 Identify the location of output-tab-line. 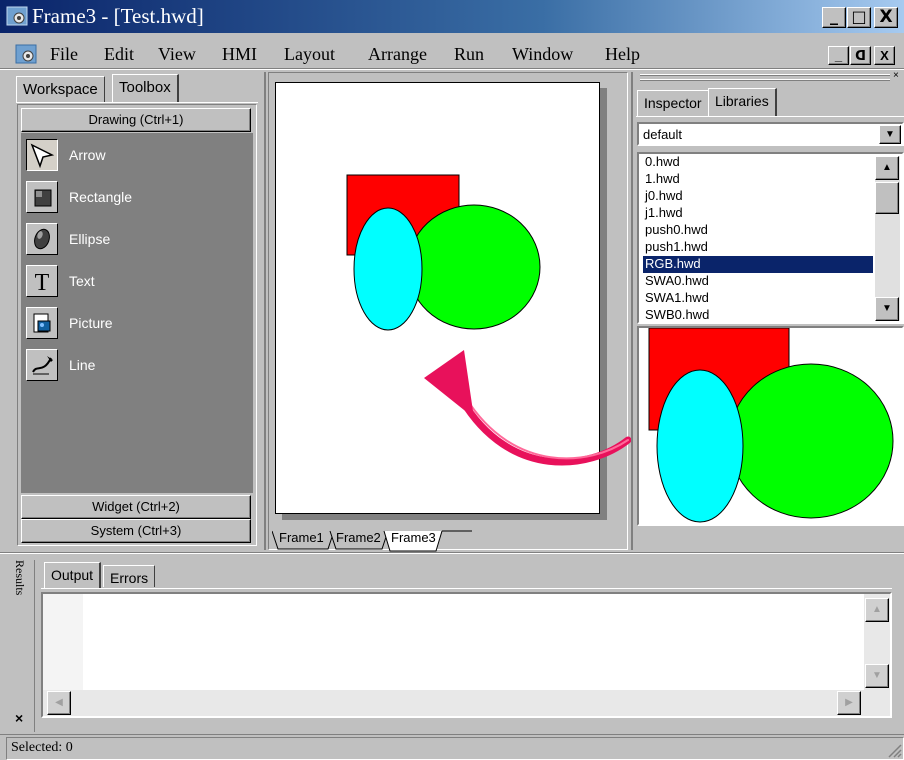
(466, 588).